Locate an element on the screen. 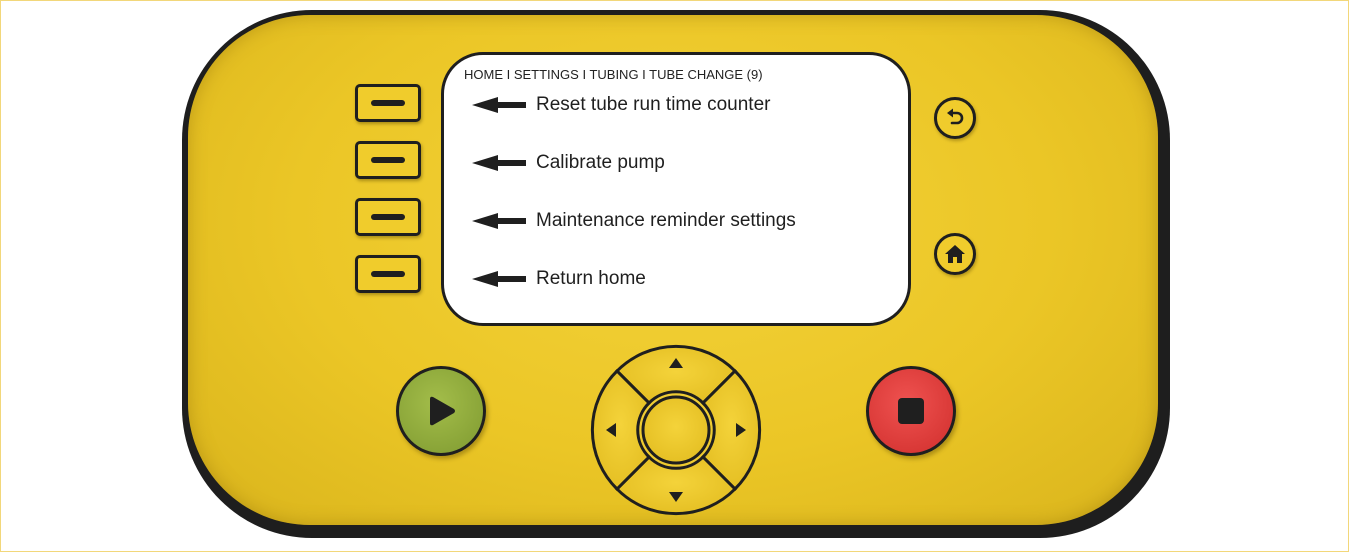 The image size is (1349, 552). direction-pad is located at coordinates (676, 430).